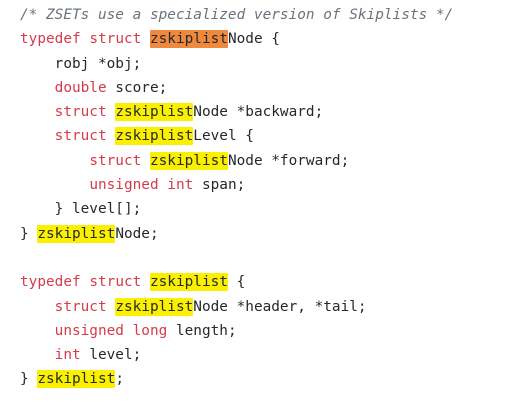  Describe the element at coordinates (253, 39) in the screenshot. I see `code-token: Node {` at that location.